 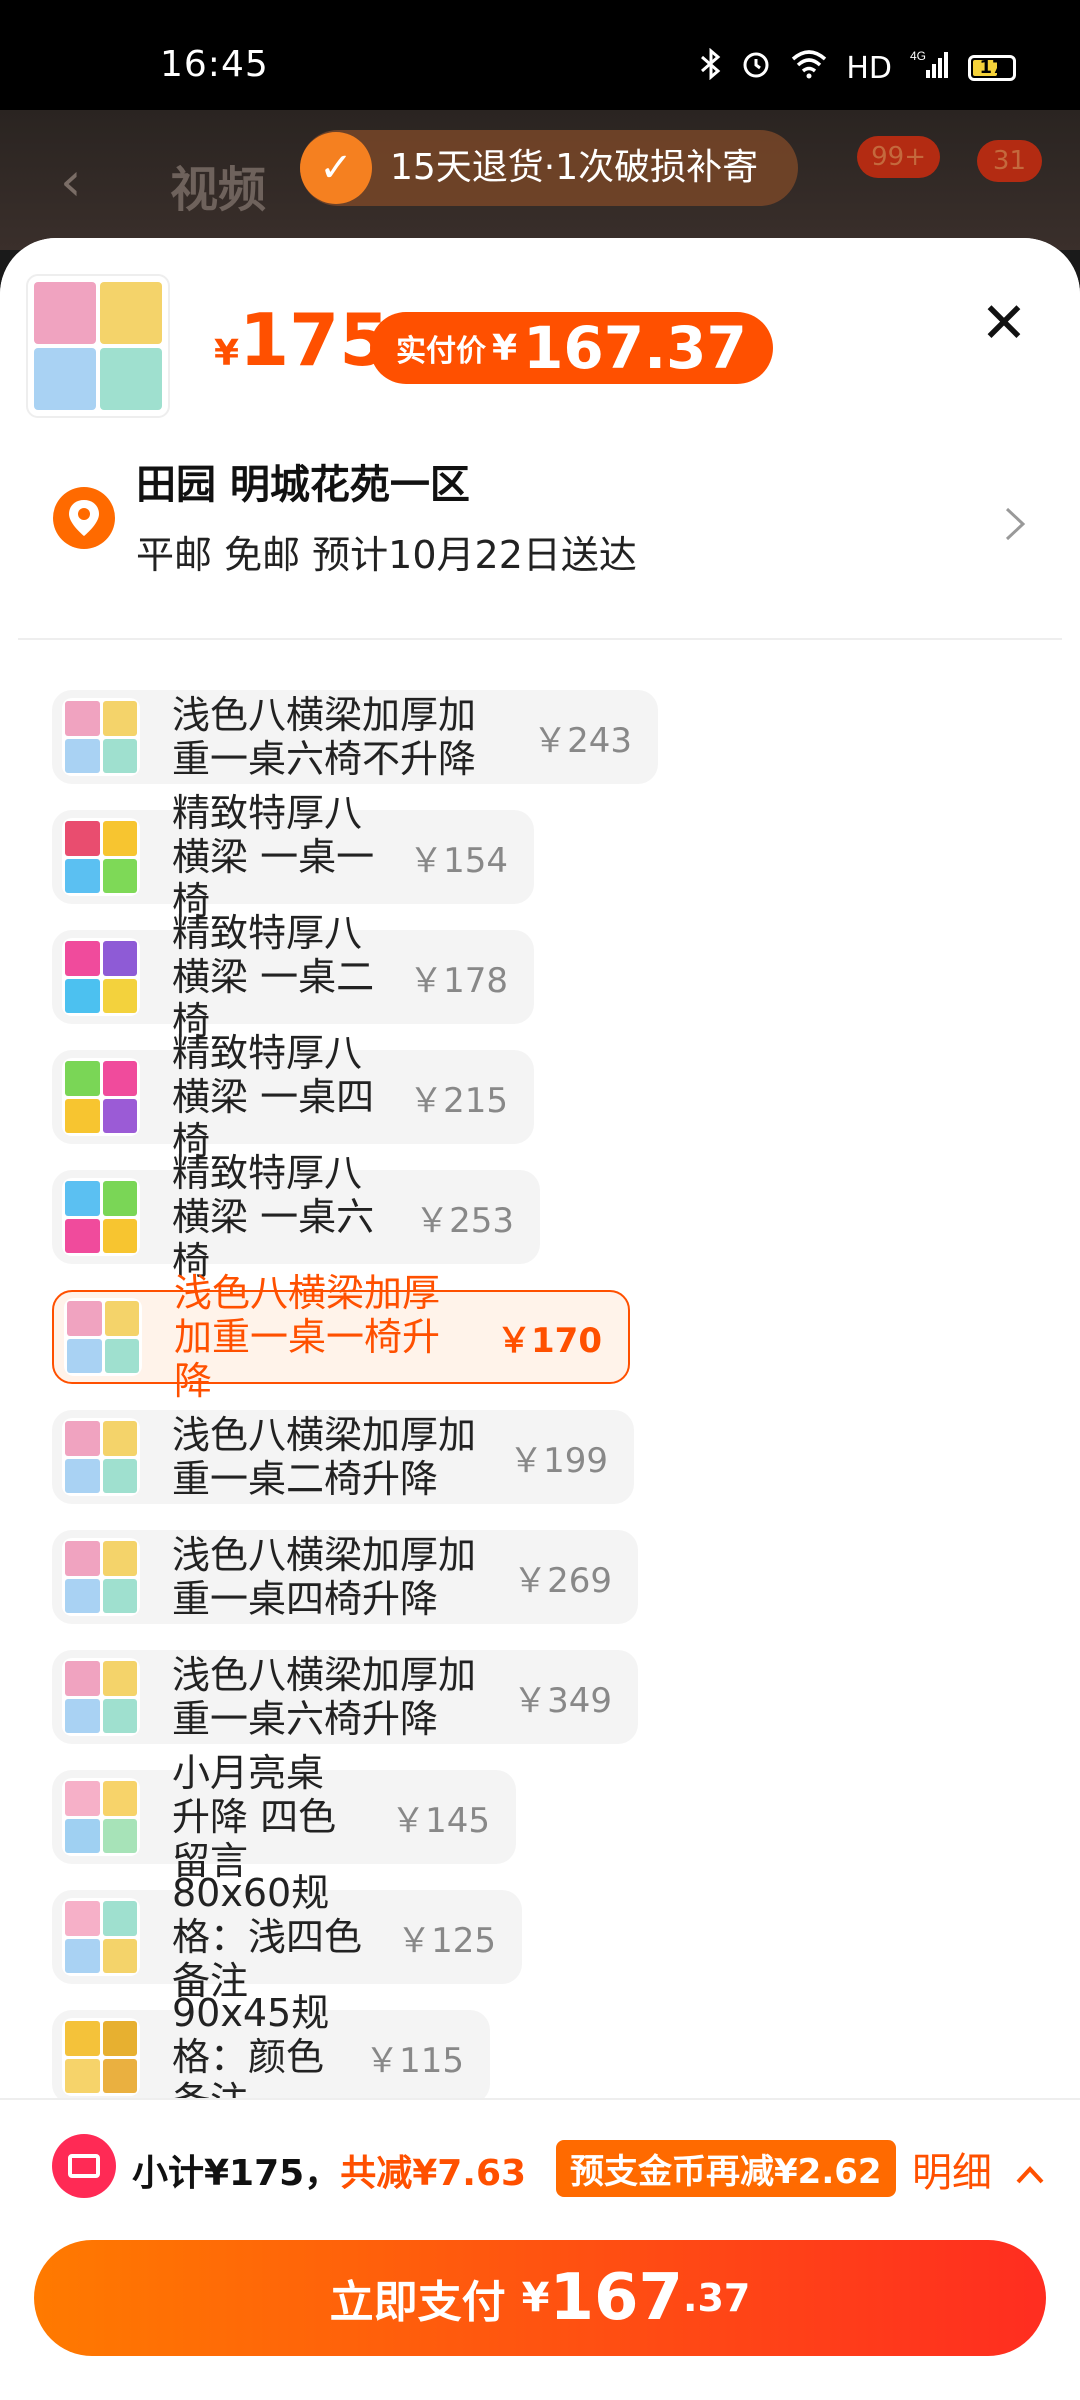 What do you see at coordinates (898, 157) in the screenshot?
I see `cart-badge: 99+` at bounding box center [898, 157].